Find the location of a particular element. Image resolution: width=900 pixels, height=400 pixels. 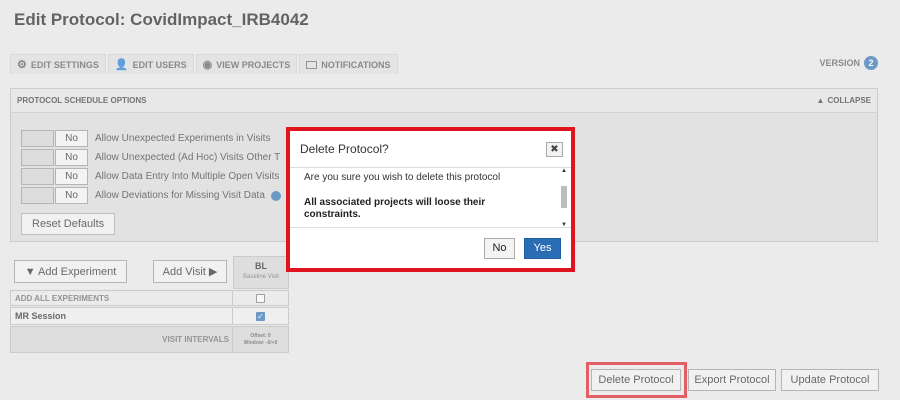

scroll-down-icon: ▼ is located at coordinates (564, 224).